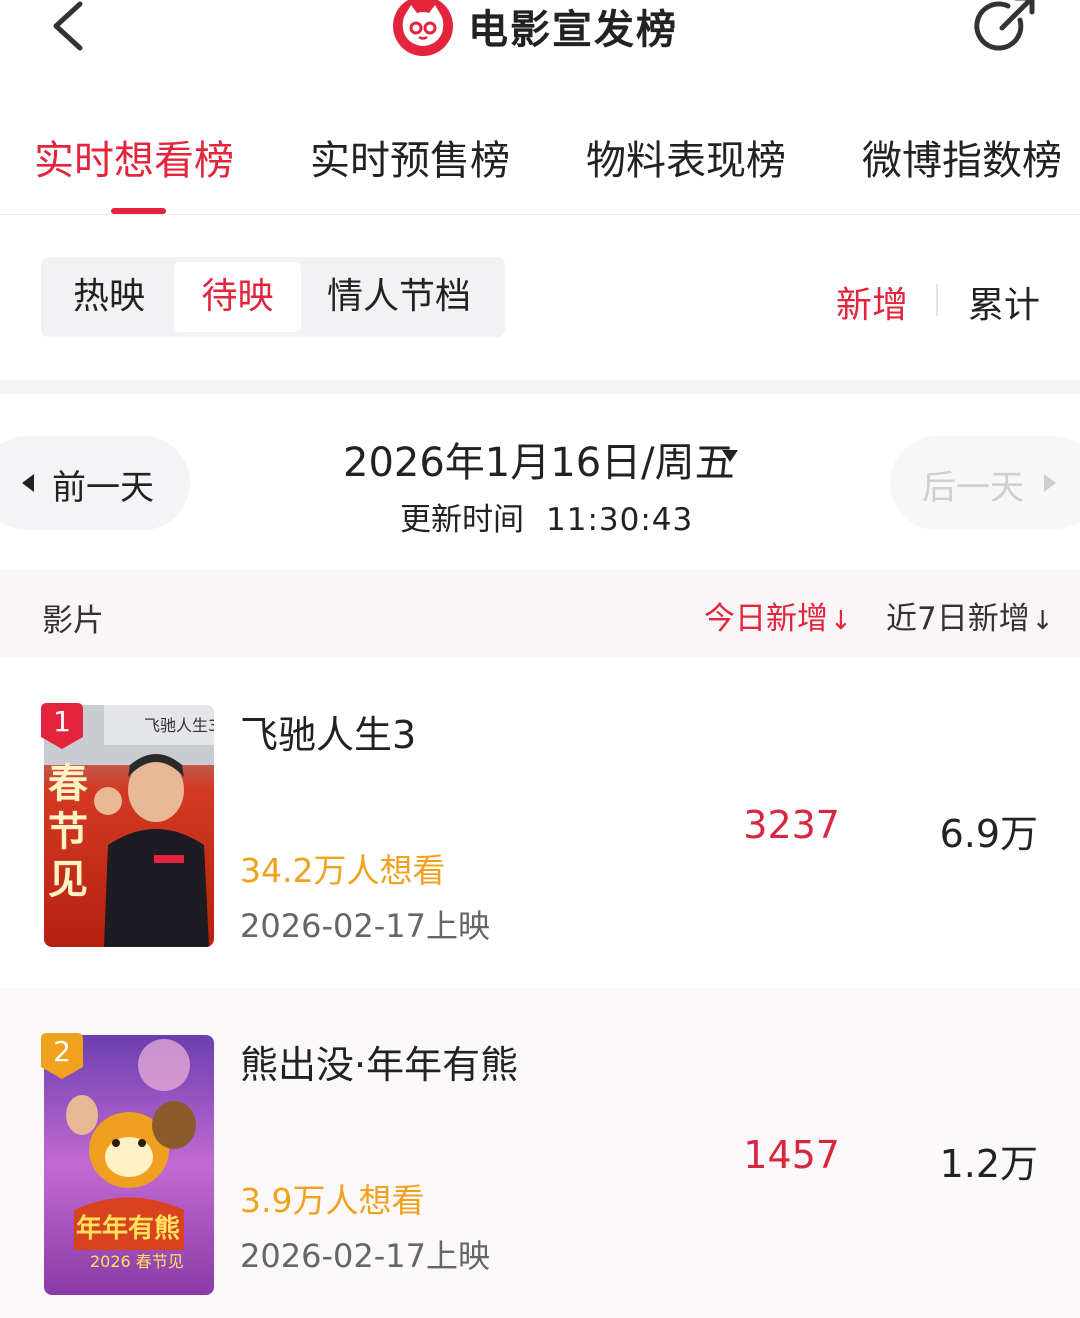 The width and height of the screenshot is (1080, 1318). I want to click on list-column-header: 影片 今日新增↓ 近7日新增↓, so click(540, 614).